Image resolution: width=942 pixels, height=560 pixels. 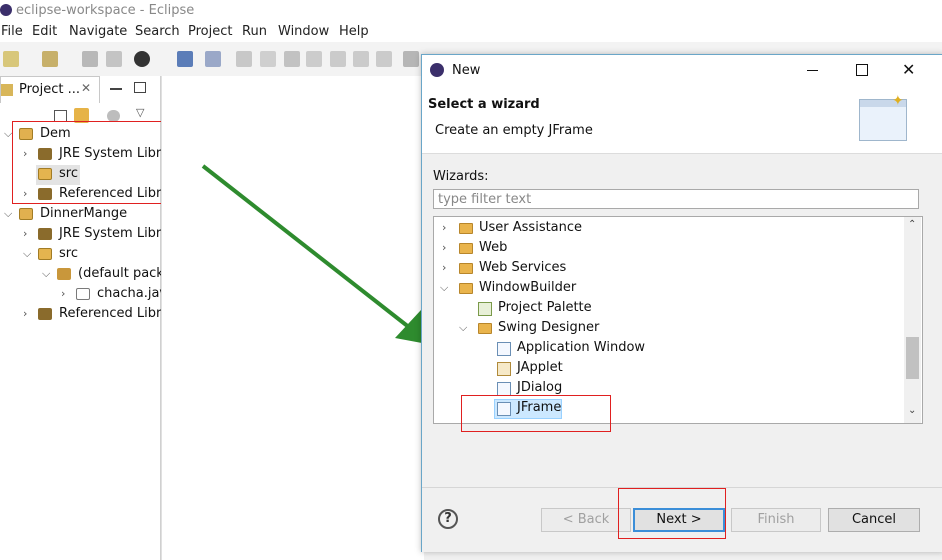 I want to click on toolbar-more-icon, so click(x=411, y=59).